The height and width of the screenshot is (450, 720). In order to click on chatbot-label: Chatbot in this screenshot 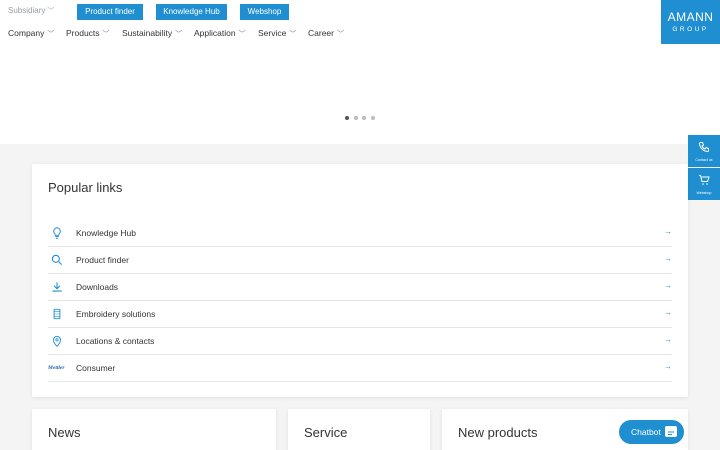, I will do `click(646, 432)`.